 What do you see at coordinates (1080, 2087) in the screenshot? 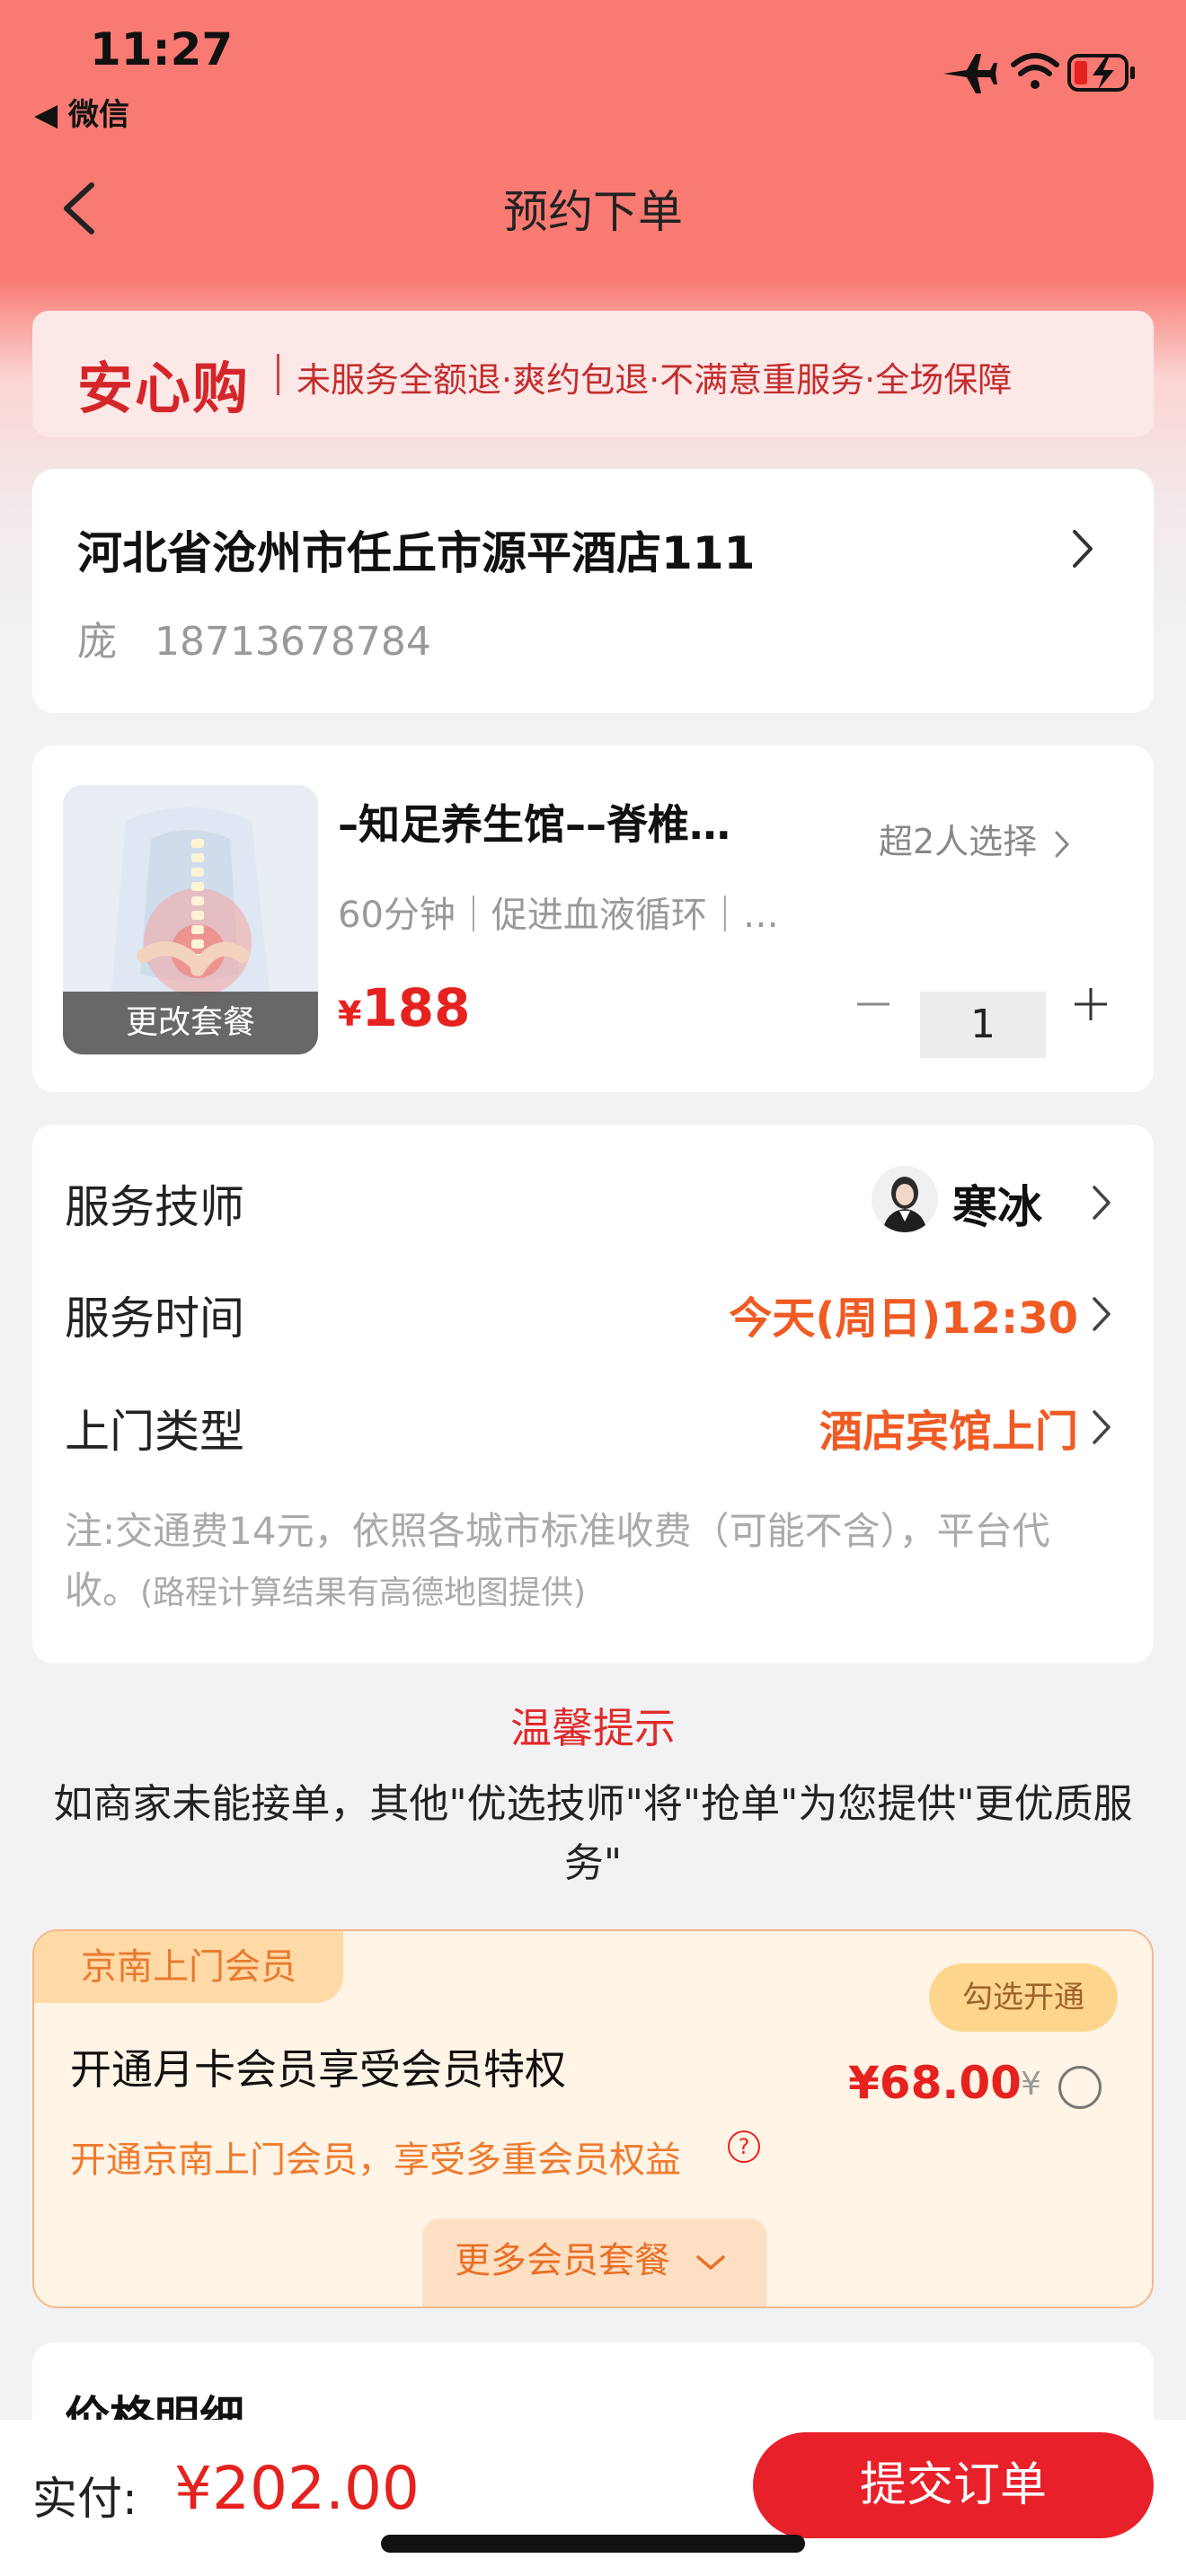
I see `membership-radio` at bounding box center [1080, 2087].